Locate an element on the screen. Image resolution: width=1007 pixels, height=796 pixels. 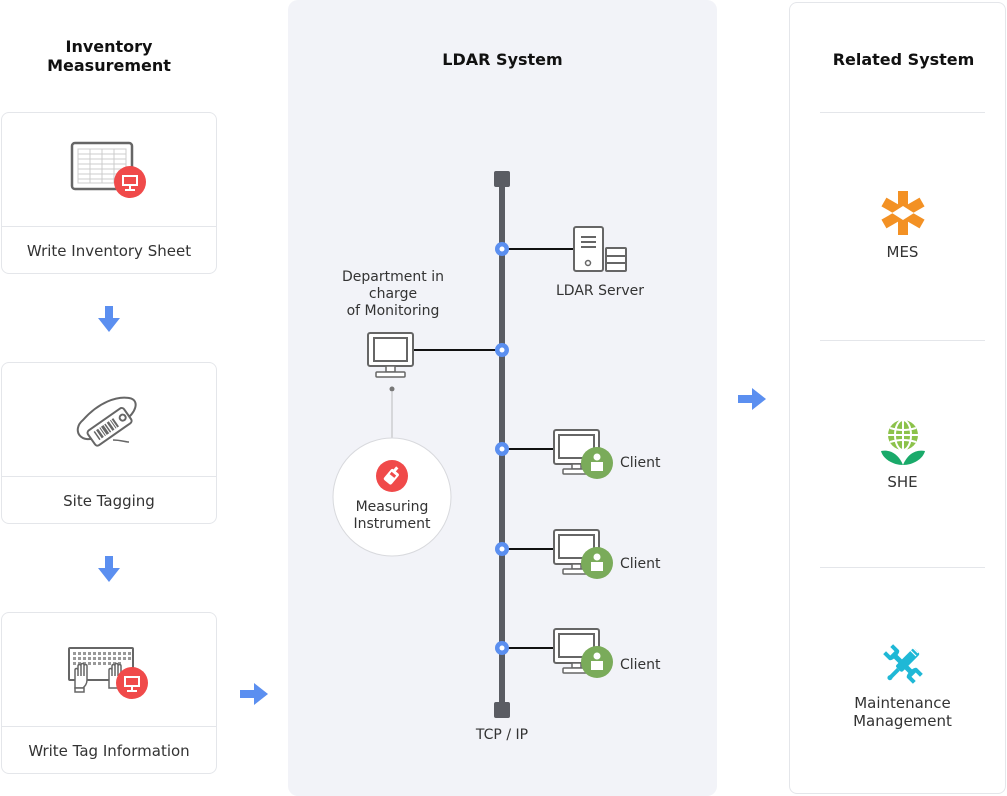
step-label: Write Inventory Sheet is located at coordinates (109, 251).